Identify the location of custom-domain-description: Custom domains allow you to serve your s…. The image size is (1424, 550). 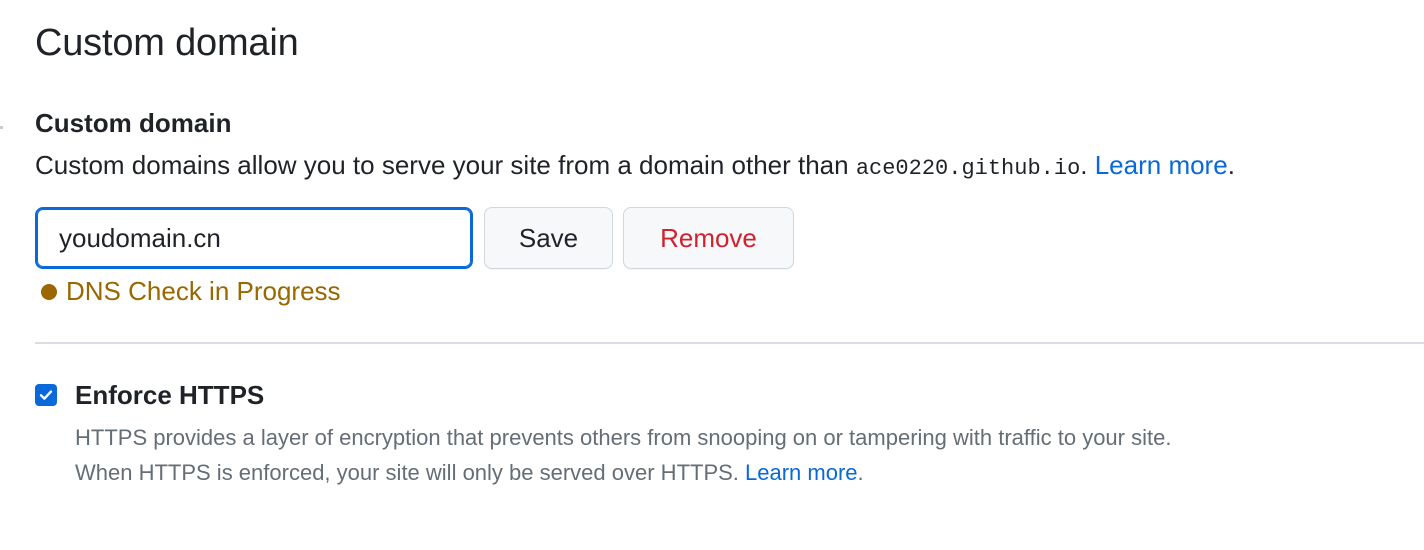
(635, 165).